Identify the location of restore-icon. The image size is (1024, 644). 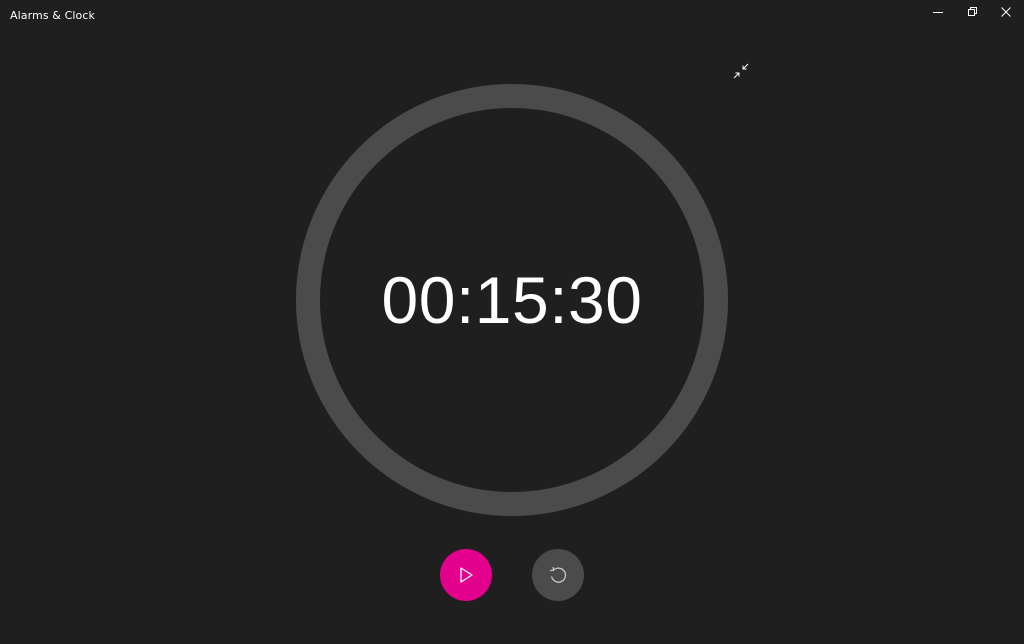
(972, 11).